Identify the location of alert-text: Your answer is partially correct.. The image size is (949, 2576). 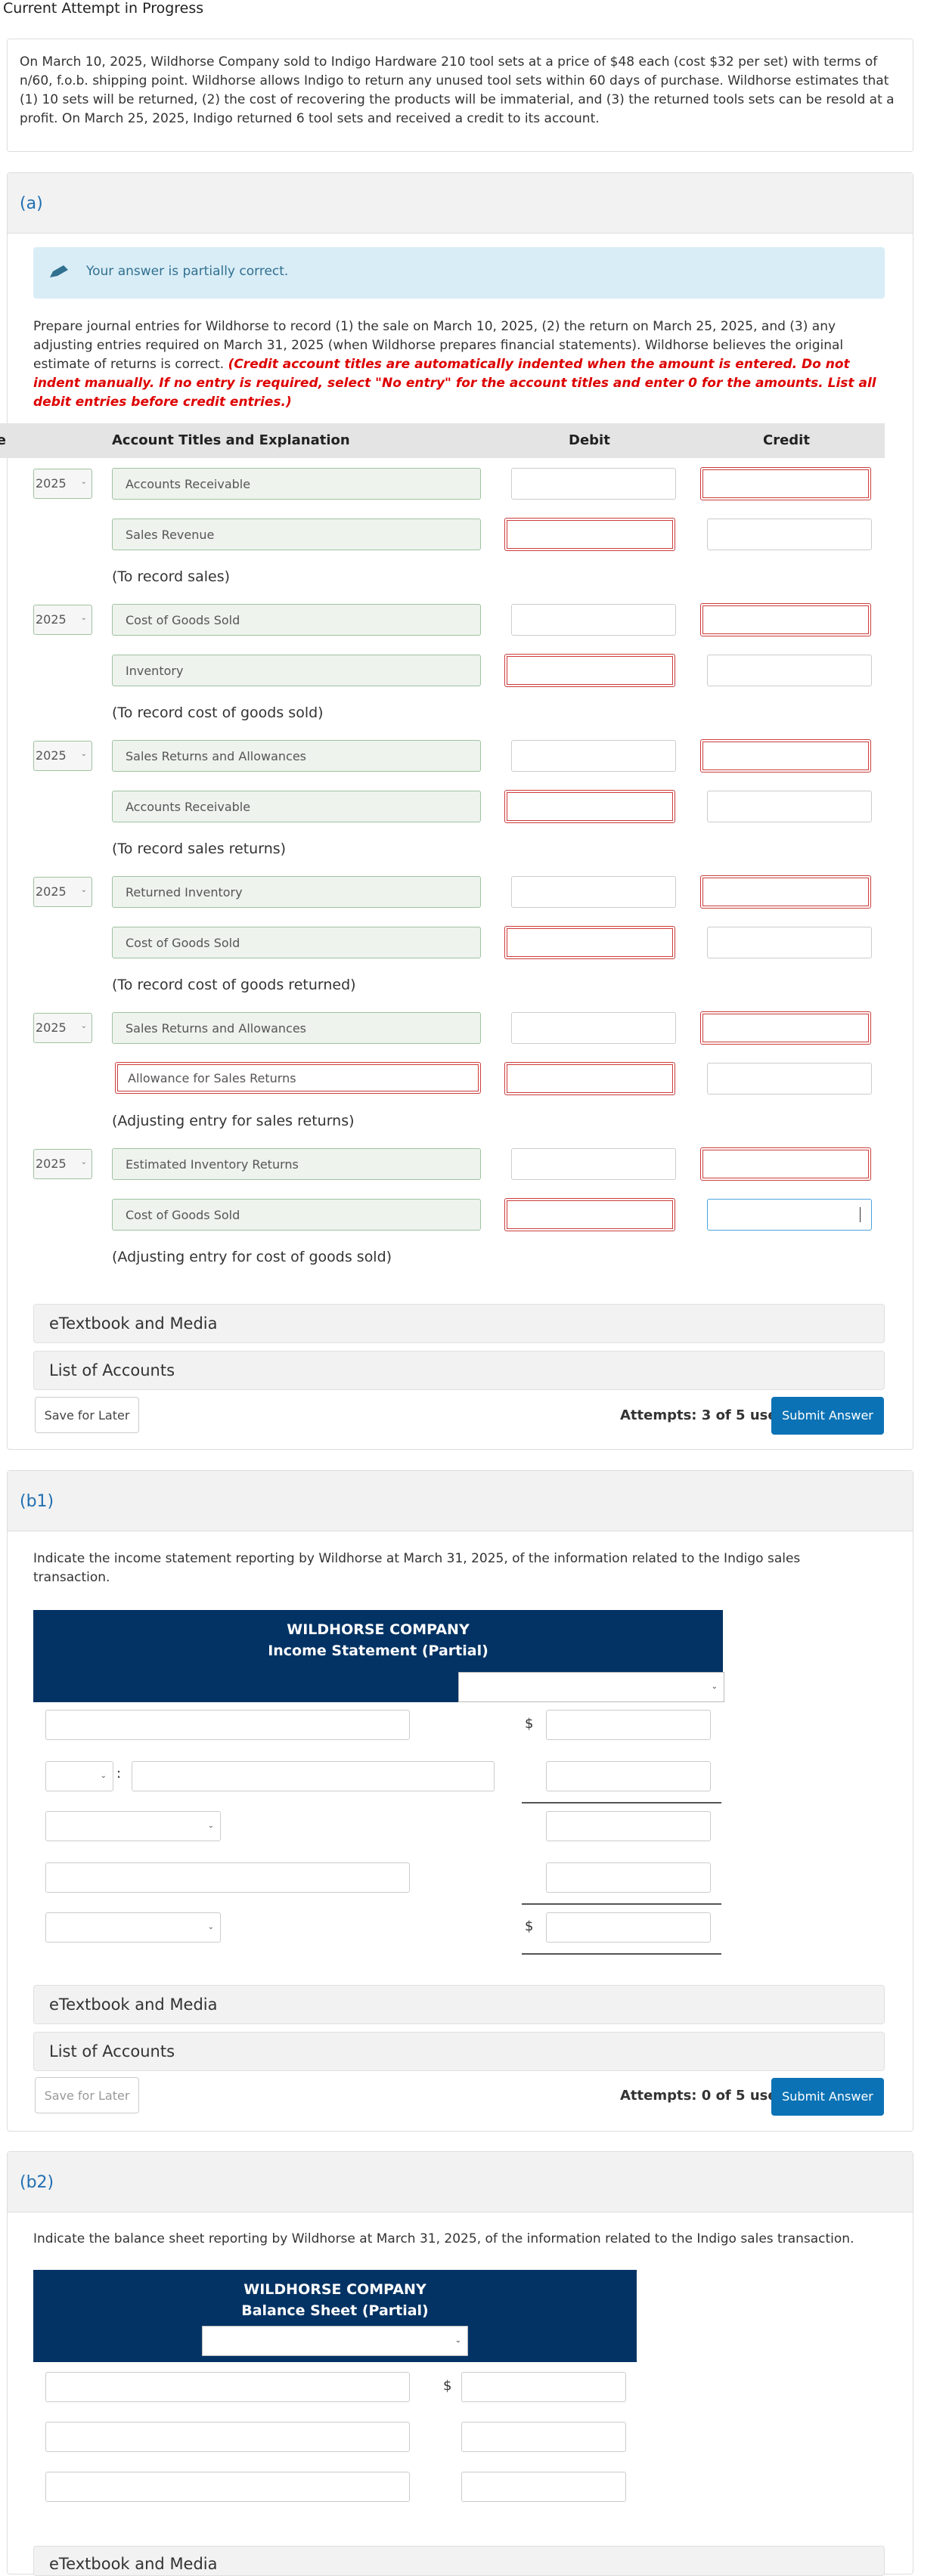
(187, 271).